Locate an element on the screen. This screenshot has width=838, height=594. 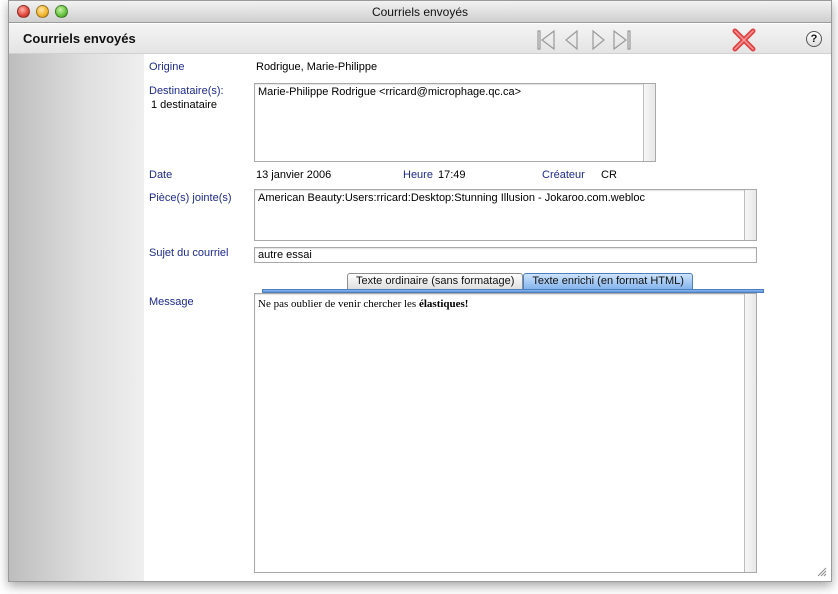
sujet-label: Sujet du courriel is located at coordinates (189, 253).